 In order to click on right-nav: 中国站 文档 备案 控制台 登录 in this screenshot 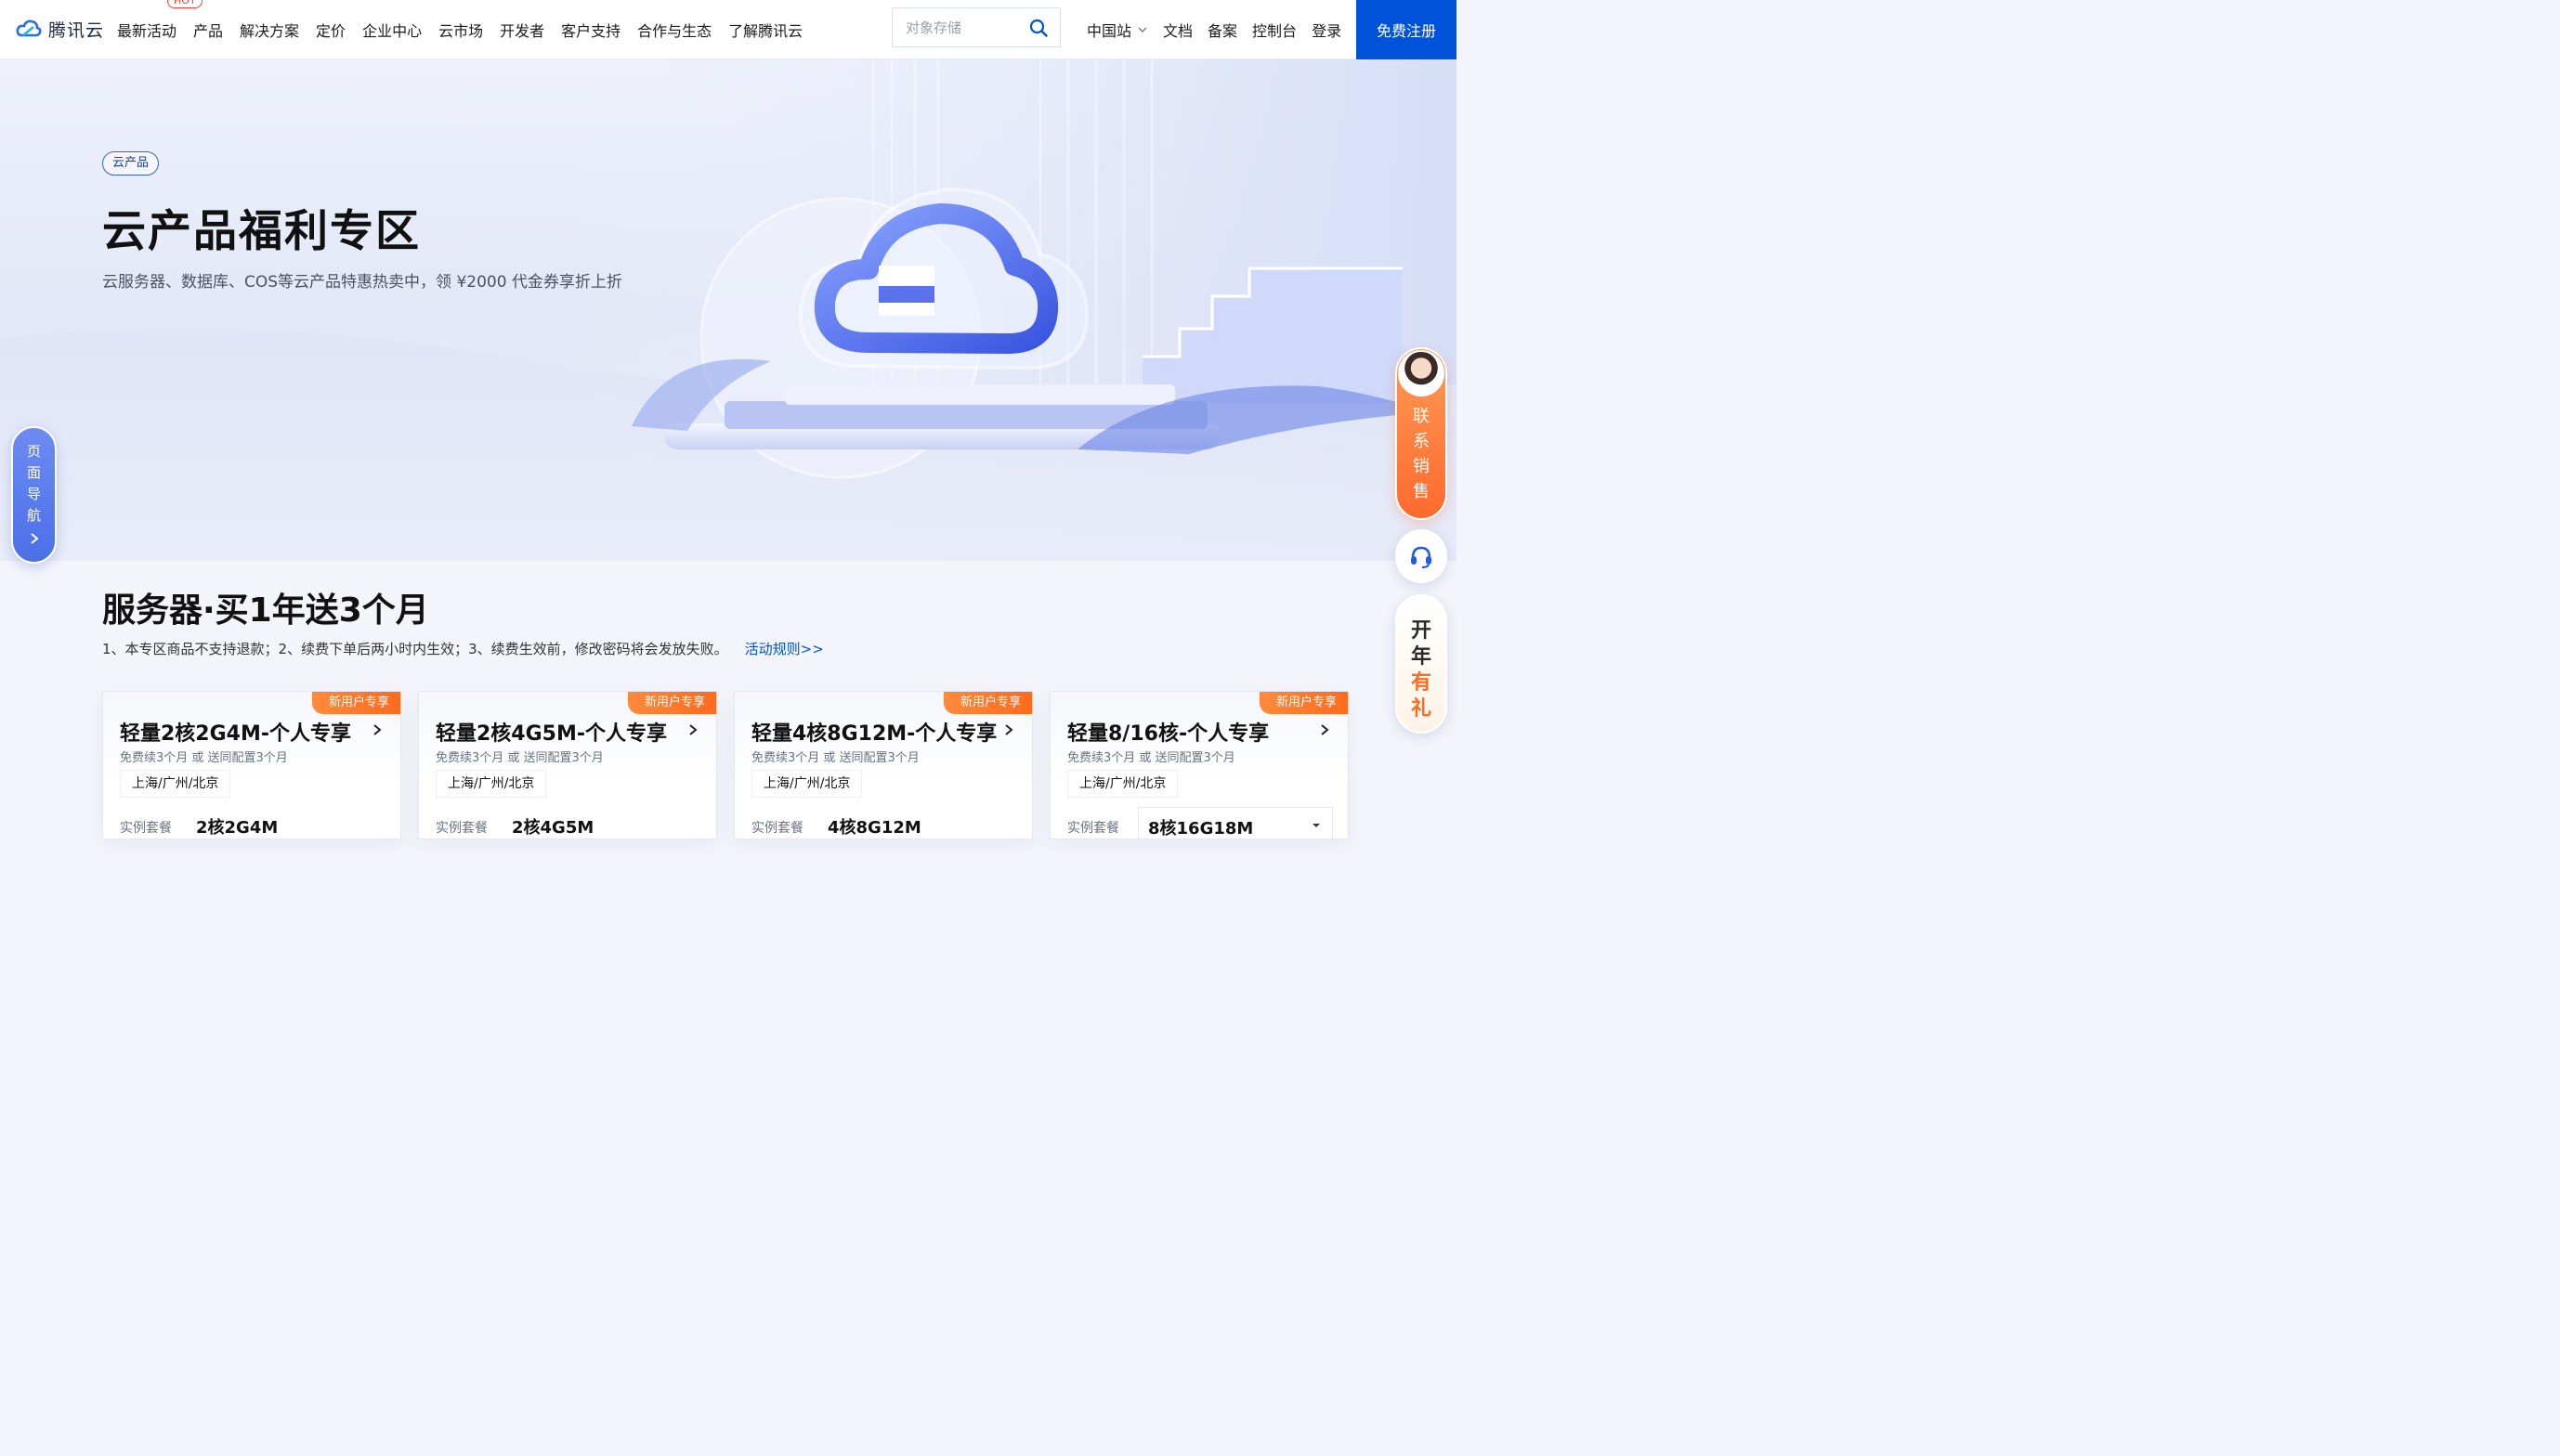, I will do `click(1222, 29)`.